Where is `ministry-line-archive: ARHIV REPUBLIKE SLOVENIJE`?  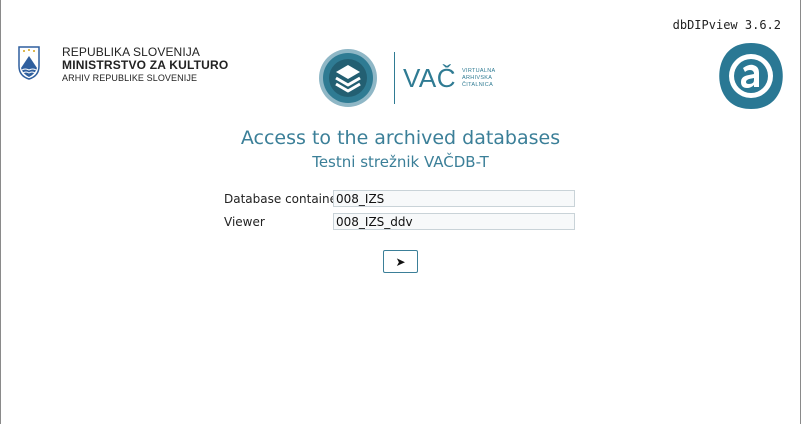
ministry-line-archive: ARHIV REPUBLIKE SLOVENIJE is located at coordinates (130, 78).